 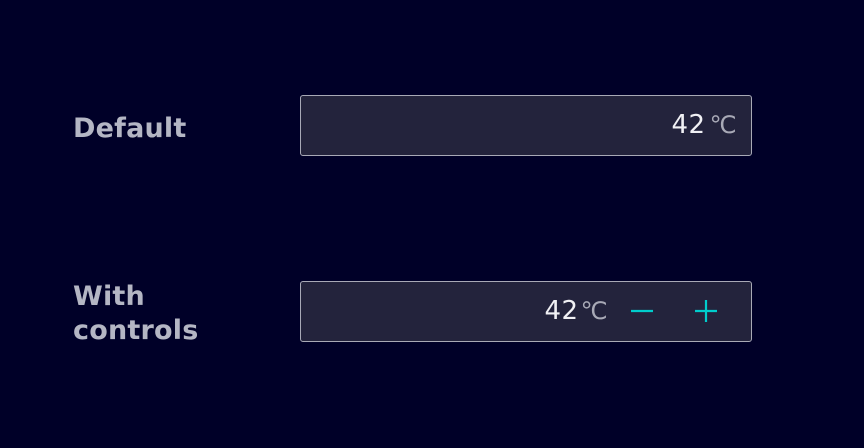 I want to click on decrement-button, so click(x=642, y=311).